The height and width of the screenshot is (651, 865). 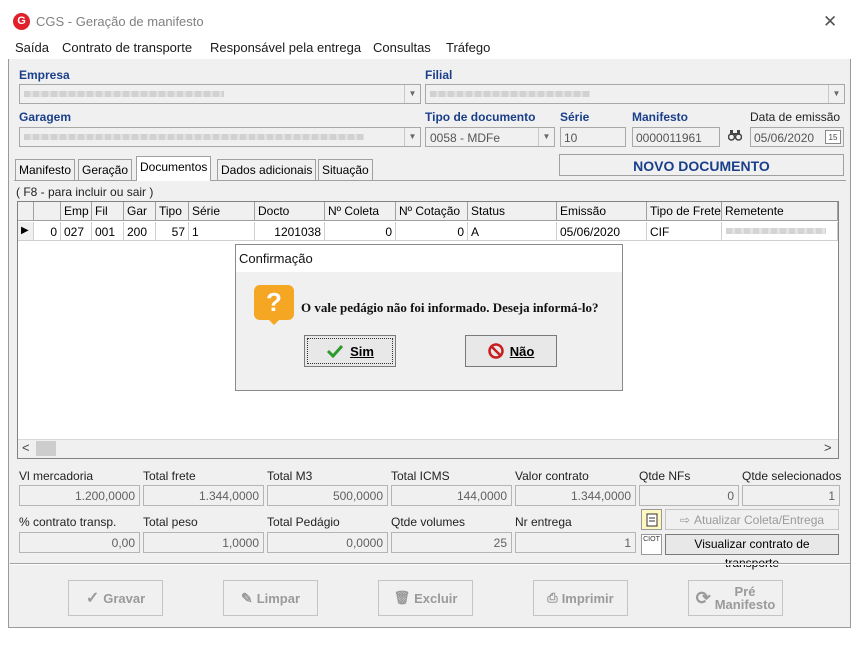 What do you see at coordinates (140, 211) in the screenshot?
I see `grid-header-gar: Gar` at bounding box center [140, 211].